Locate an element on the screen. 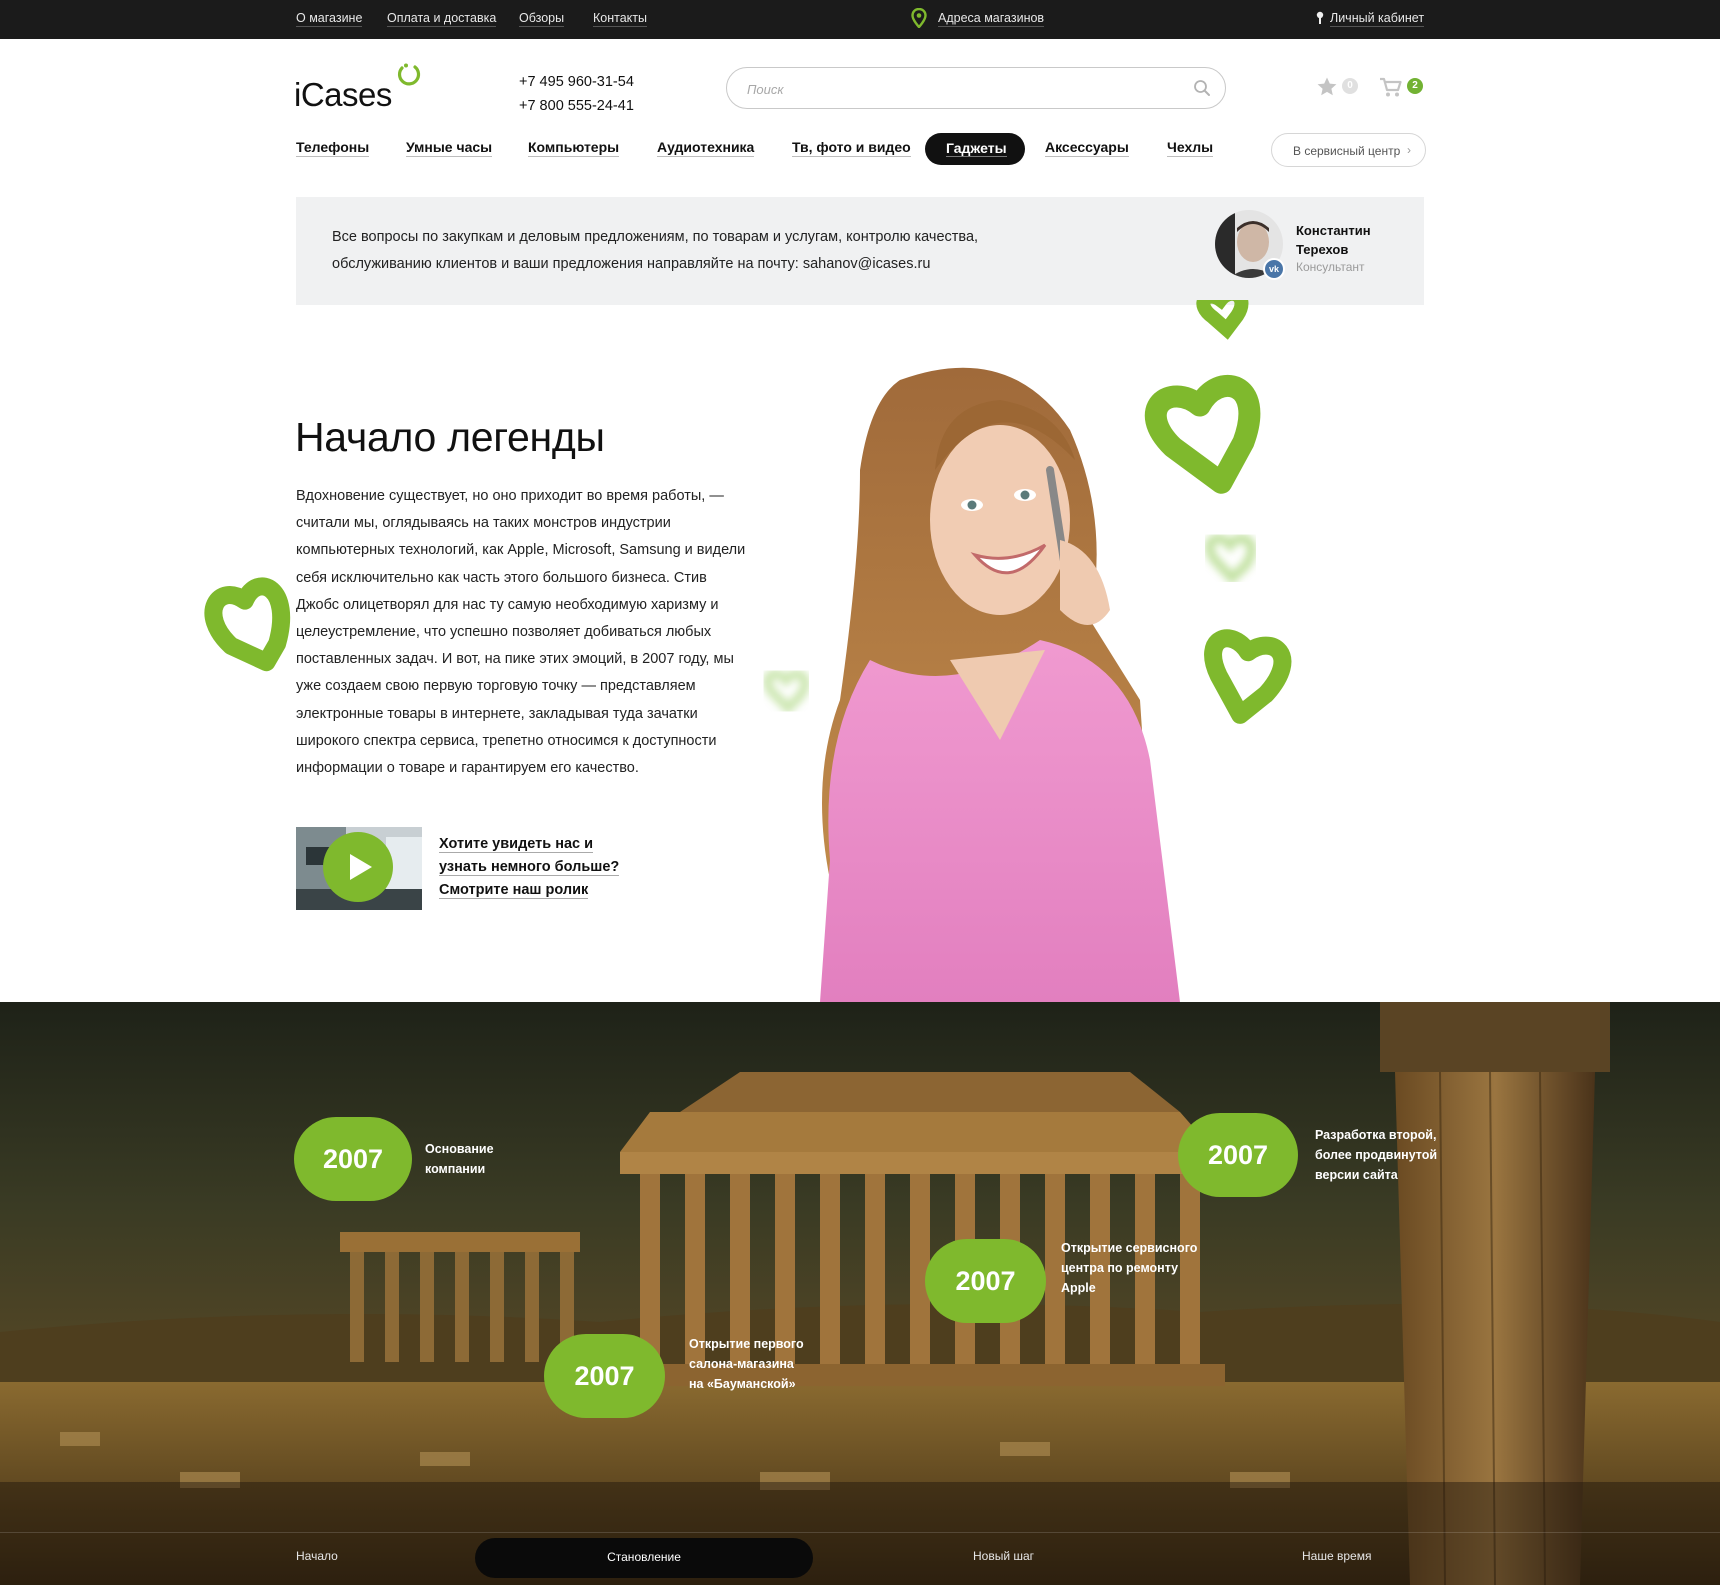  video-link-line: узнать немного больше? is located at coordinates (529, 867).